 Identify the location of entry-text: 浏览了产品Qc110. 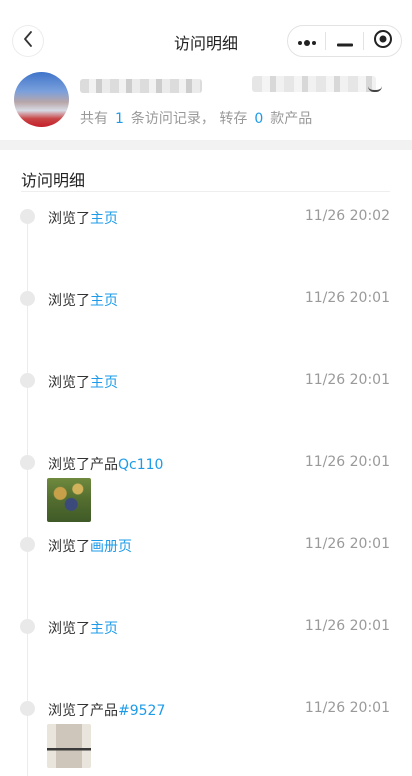
(105, 464).